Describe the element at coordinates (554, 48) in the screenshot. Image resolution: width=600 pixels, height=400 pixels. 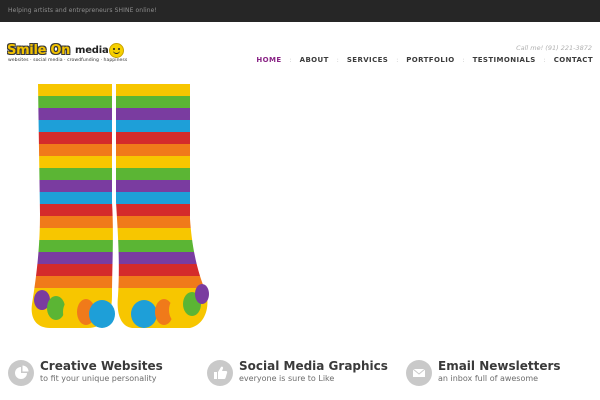
I see `phone-number: Call me! (91) 221-3872` at that location.